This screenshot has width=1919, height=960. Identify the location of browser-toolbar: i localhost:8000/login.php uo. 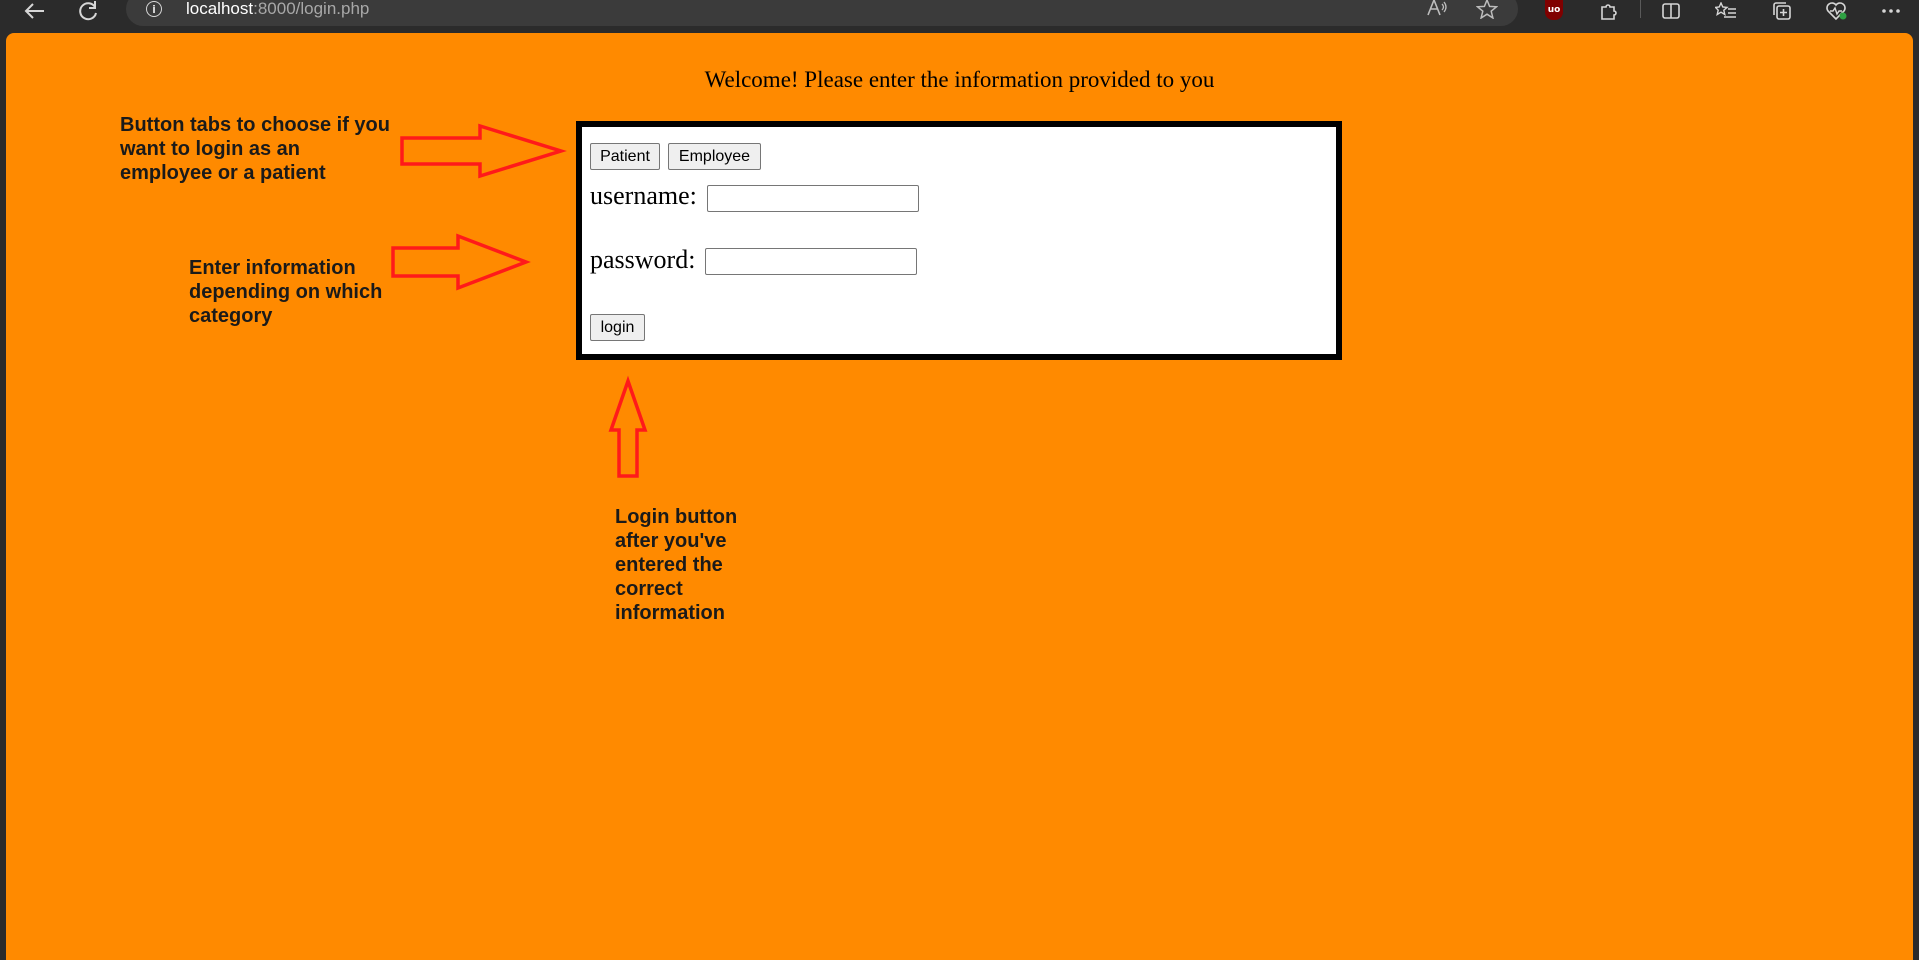
(959, 16).